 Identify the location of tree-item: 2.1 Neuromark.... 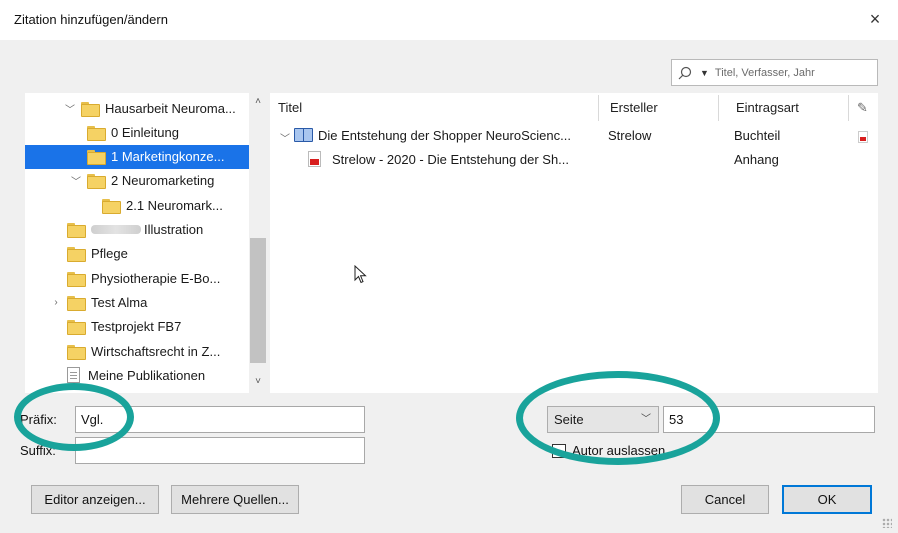
(162, 205).